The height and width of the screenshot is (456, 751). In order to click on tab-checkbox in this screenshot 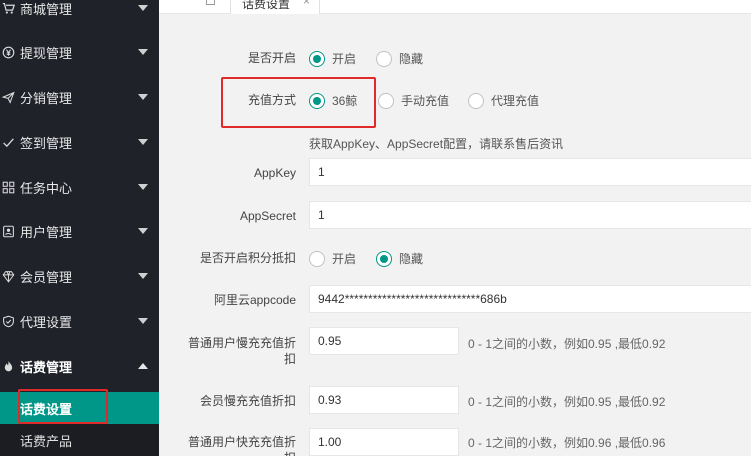, I will do `click(210, 2)`.